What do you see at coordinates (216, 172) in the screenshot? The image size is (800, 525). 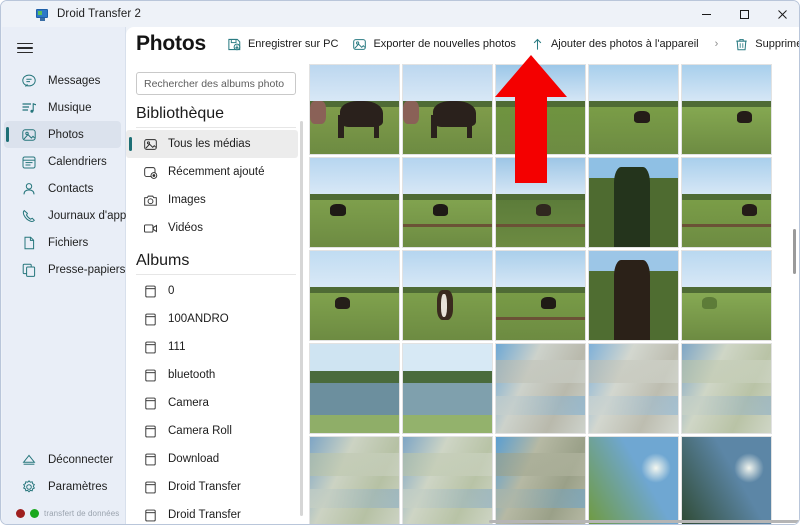 I see `library-item-label: Récemment ajouté` at bounding box center [216, 172].